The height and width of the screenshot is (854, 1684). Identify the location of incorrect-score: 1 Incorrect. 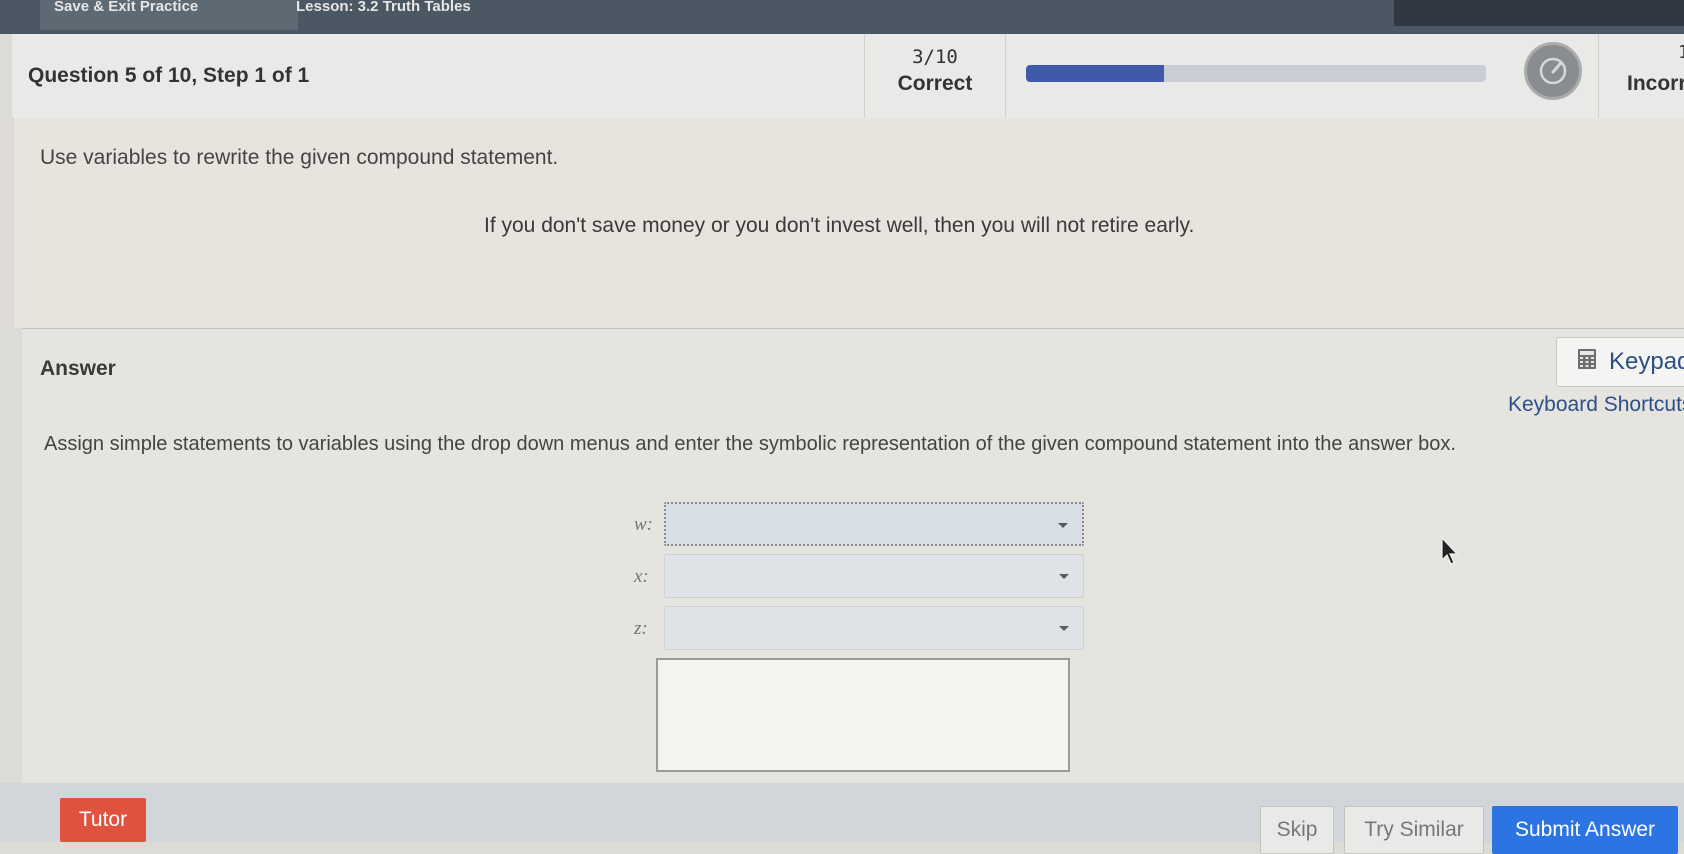
(1641, 76).